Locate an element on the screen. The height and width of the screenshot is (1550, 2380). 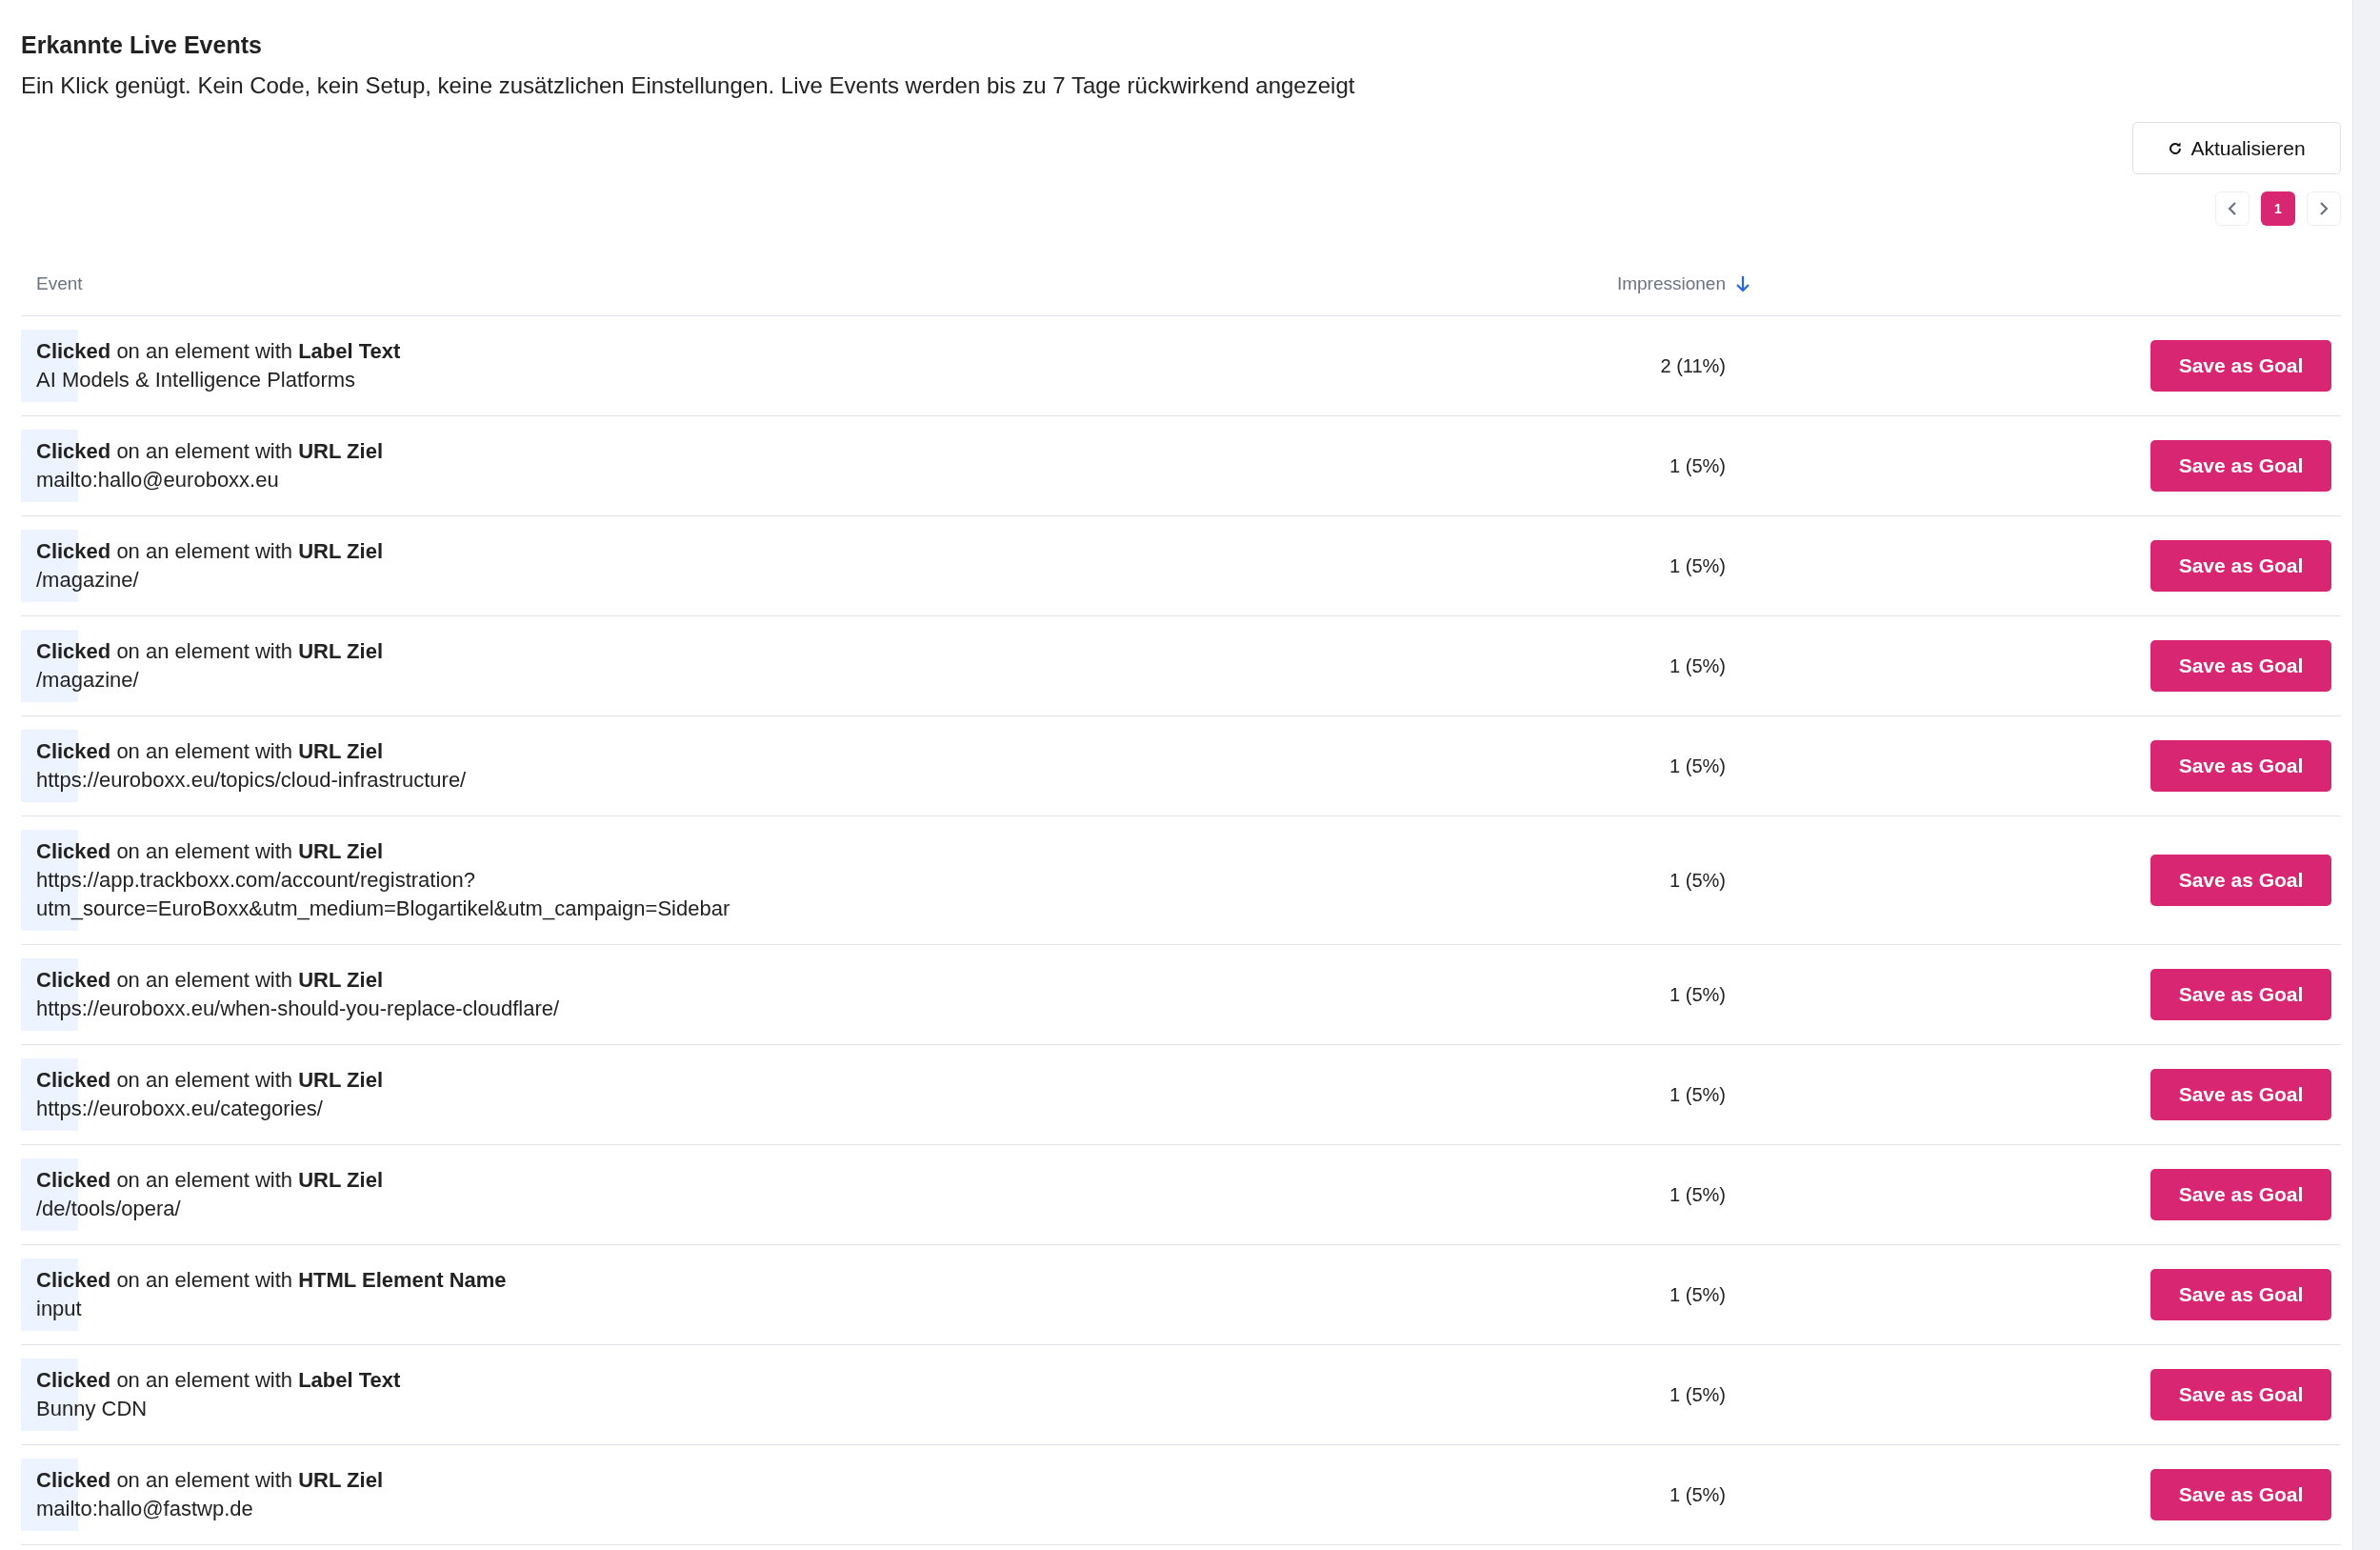
previous-page-button is located at coordinates (2232, 208).